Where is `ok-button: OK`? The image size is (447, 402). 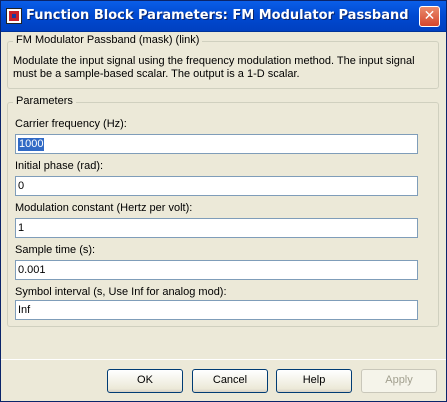
ok-button: OK is located at coordinates (145, 381).